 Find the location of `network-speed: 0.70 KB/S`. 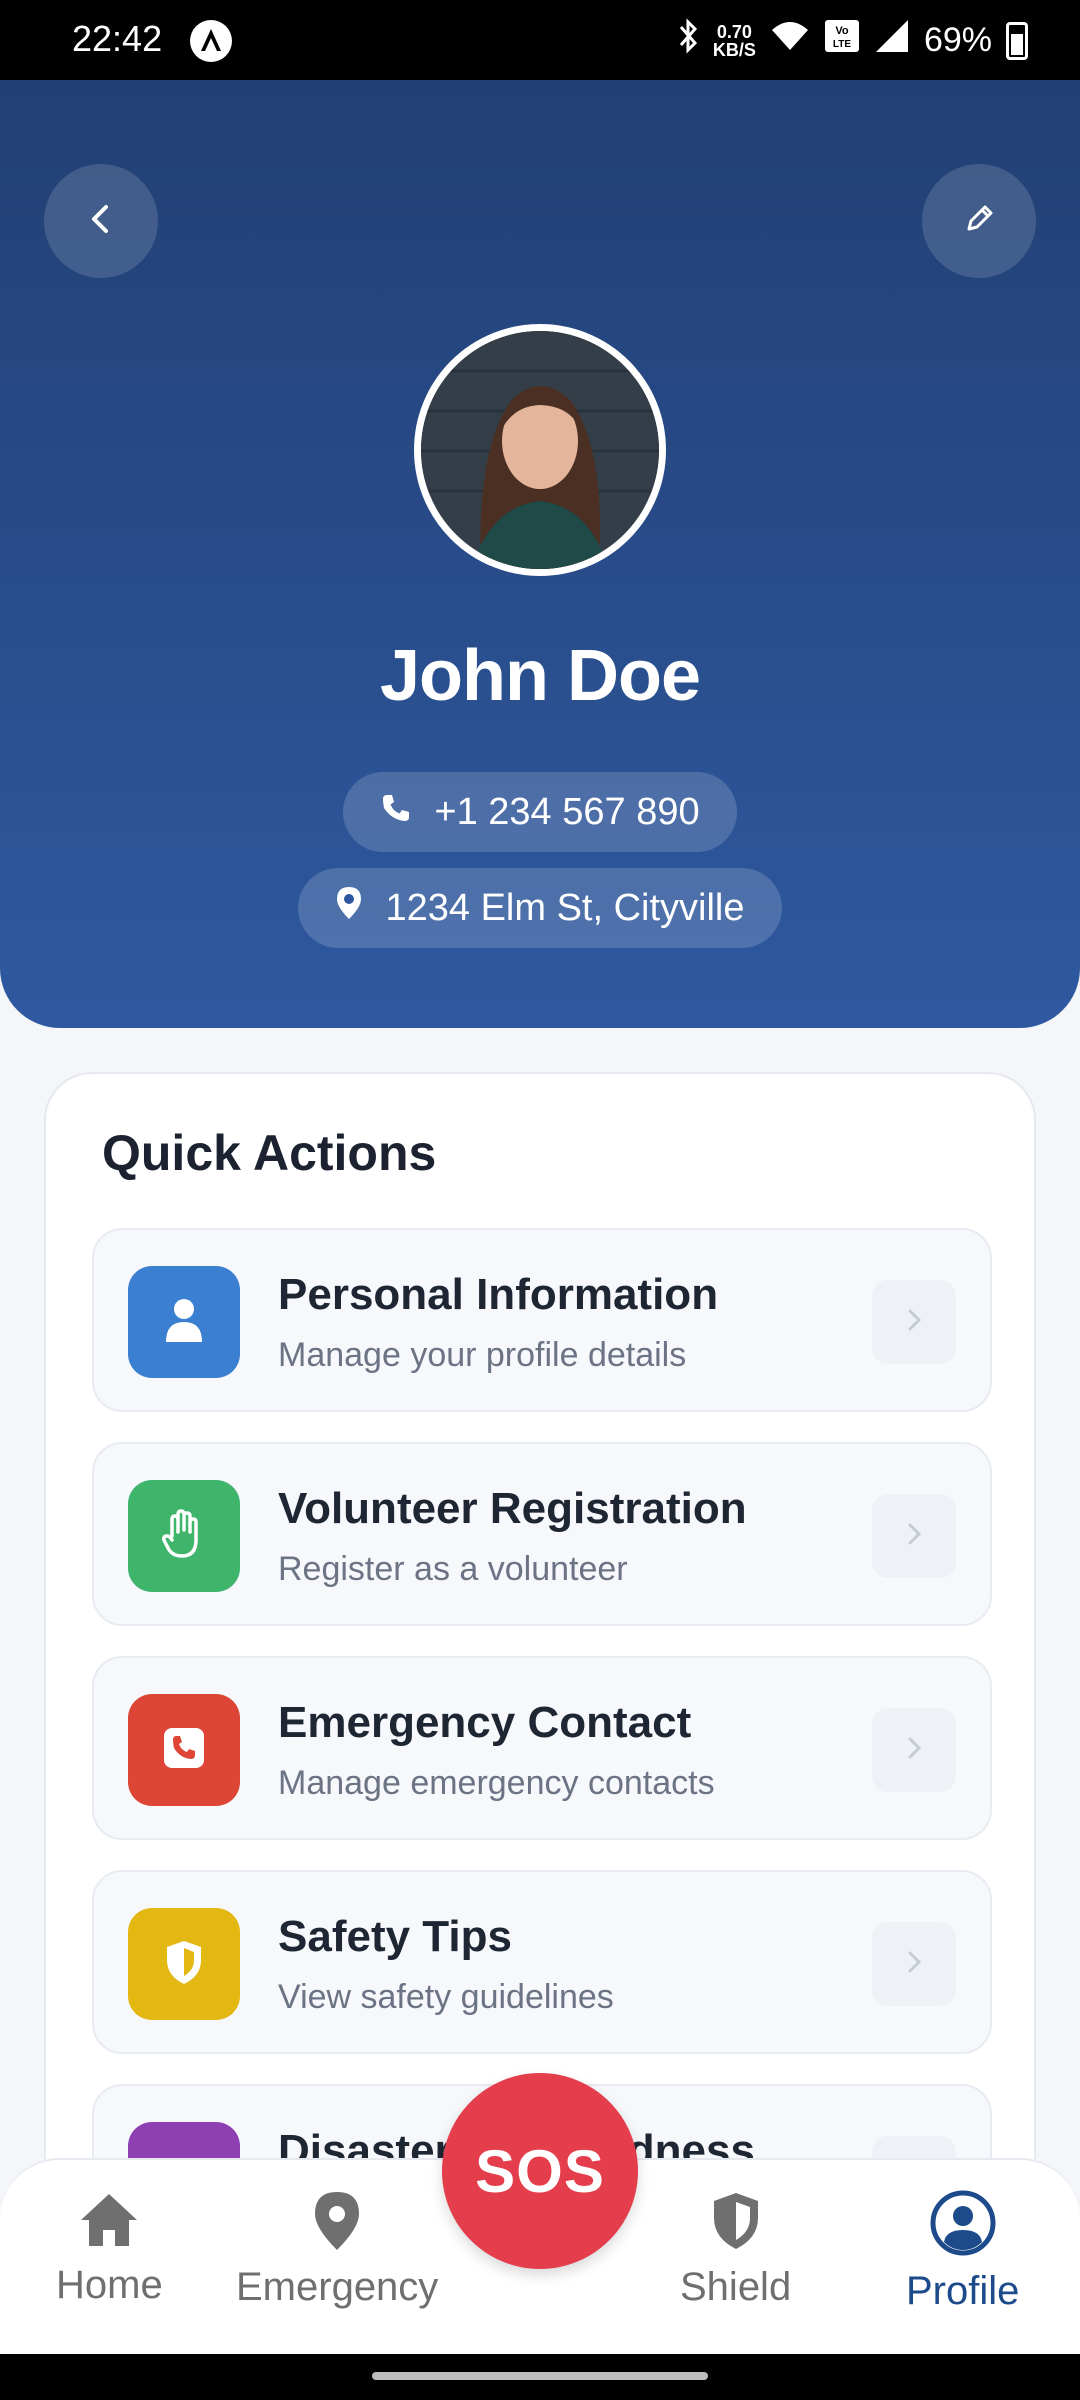

network-speed: 0.70 KB/S is located at coordinates (734, 41).